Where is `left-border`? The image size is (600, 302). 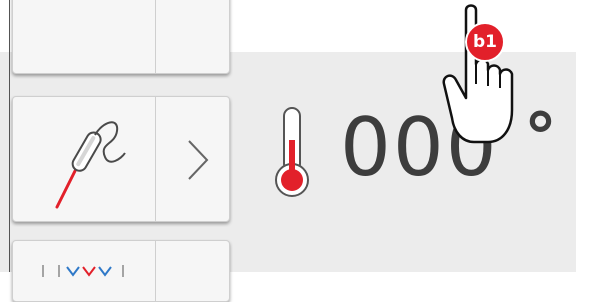
left-border is located at coordinates (9, 136).